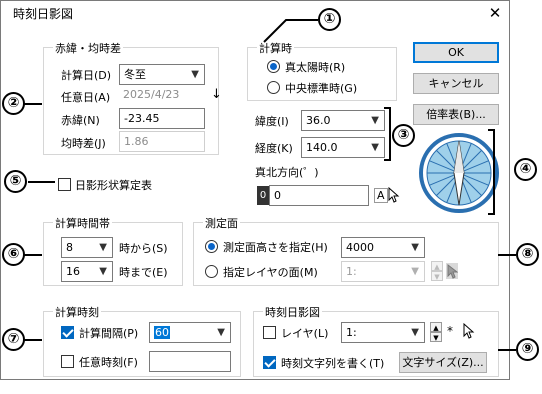 This screenshot has height=394, width=542. What do you see at coordinates (15, 181) in the screenshot?
I see `callout-5: ⑤` at bounding box center [15, 181].